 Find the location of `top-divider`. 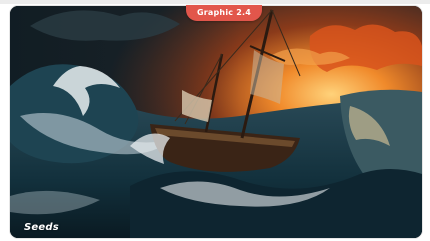

top-divider is located at coordinates (215, 2).